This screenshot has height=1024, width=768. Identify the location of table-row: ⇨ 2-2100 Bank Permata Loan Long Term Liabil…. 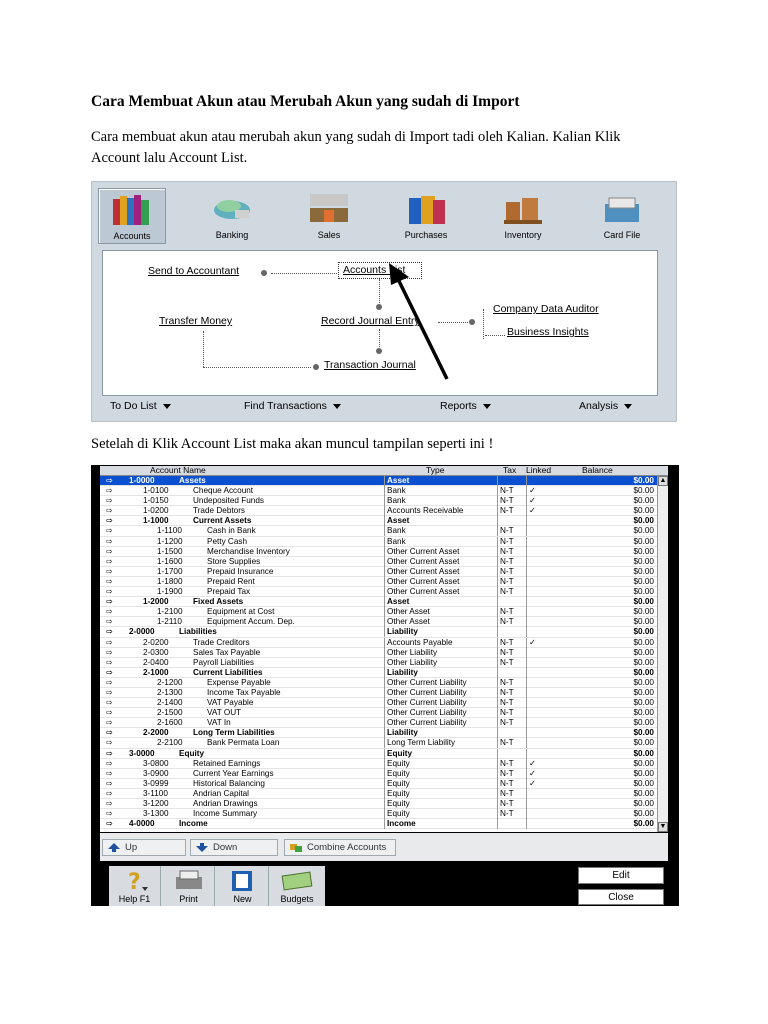
(384, 743).